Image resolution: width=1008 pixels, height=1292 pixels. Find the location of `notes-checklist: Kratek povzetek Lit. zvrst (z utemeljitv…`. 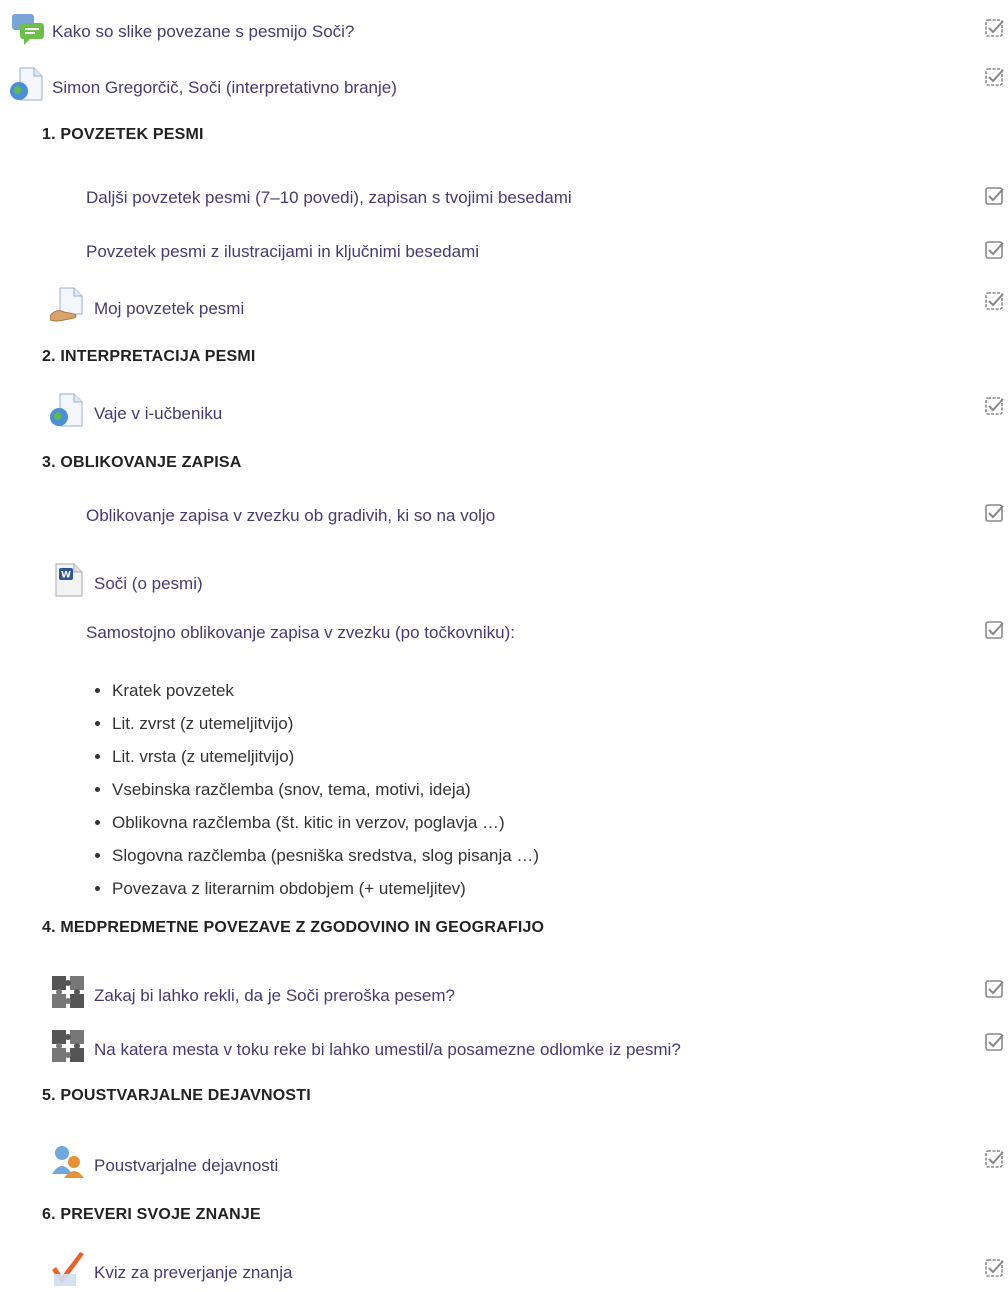

notes-checklist: Kratek povzetek Lit. zvrst (z utemeljitv… is located at coordinates (313, 789).